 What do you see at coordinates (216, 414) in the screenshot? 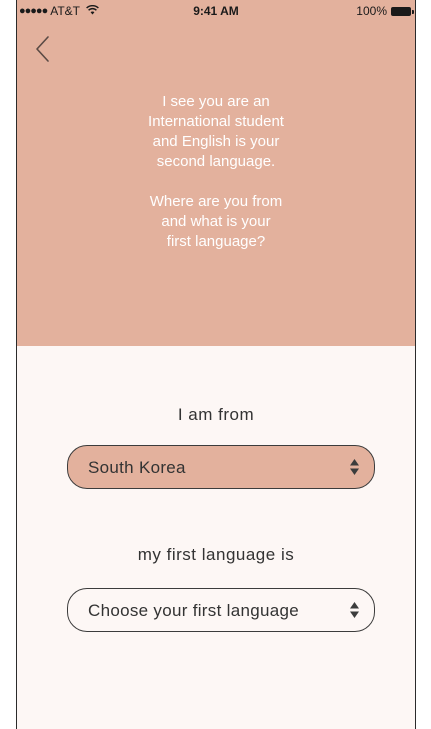
I see `country-label: I am from` at bounding box center [216, 414].